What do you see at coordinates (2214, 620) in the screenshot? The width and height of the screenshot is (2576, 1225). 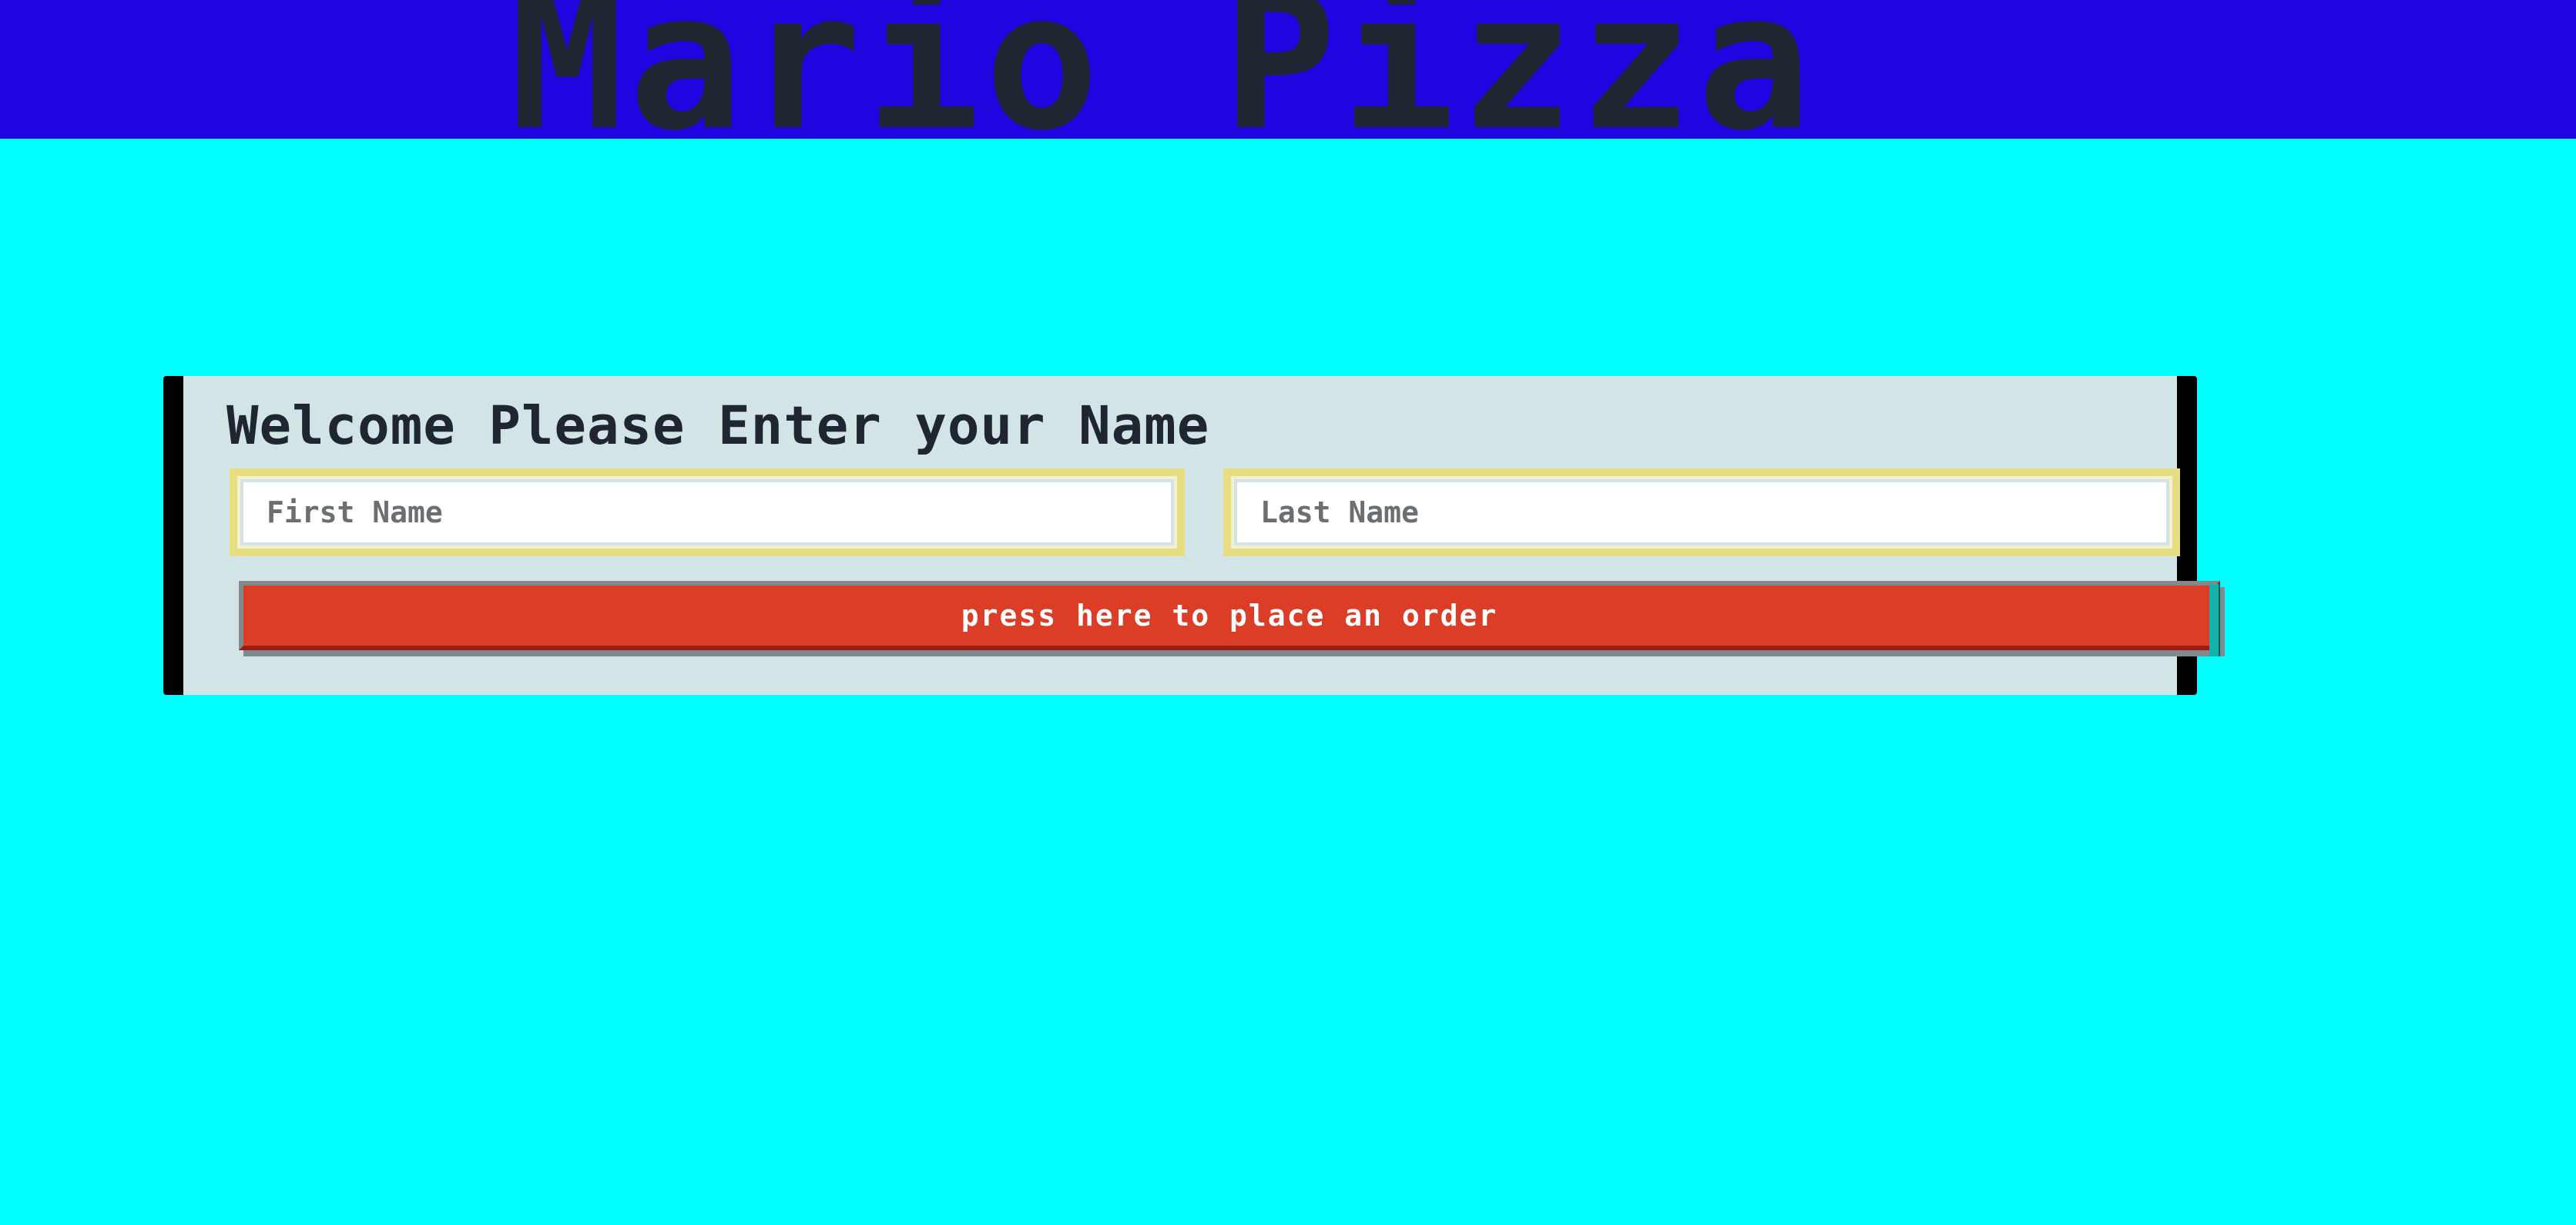 I see `button-edge-accent` at bounding box center [2214, 620].